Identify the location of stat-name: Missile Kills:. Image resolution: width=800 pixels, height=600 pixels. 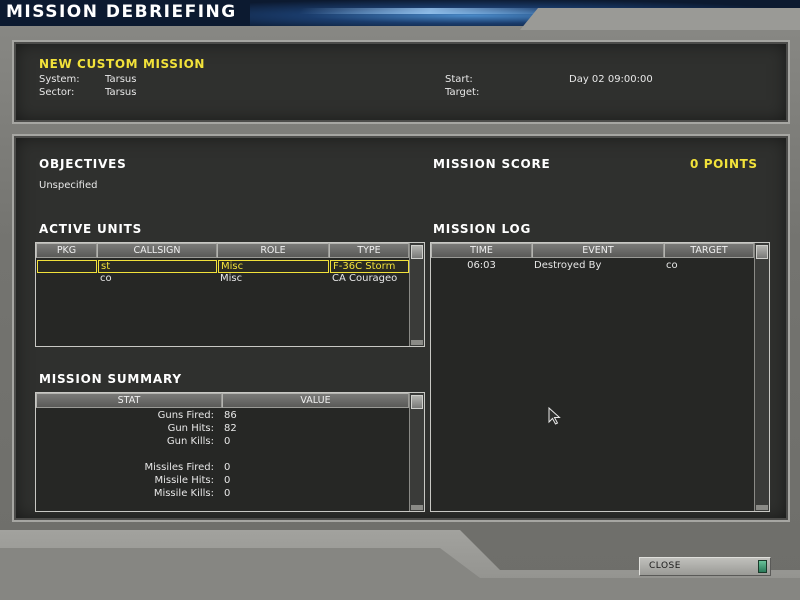
(183, 493).